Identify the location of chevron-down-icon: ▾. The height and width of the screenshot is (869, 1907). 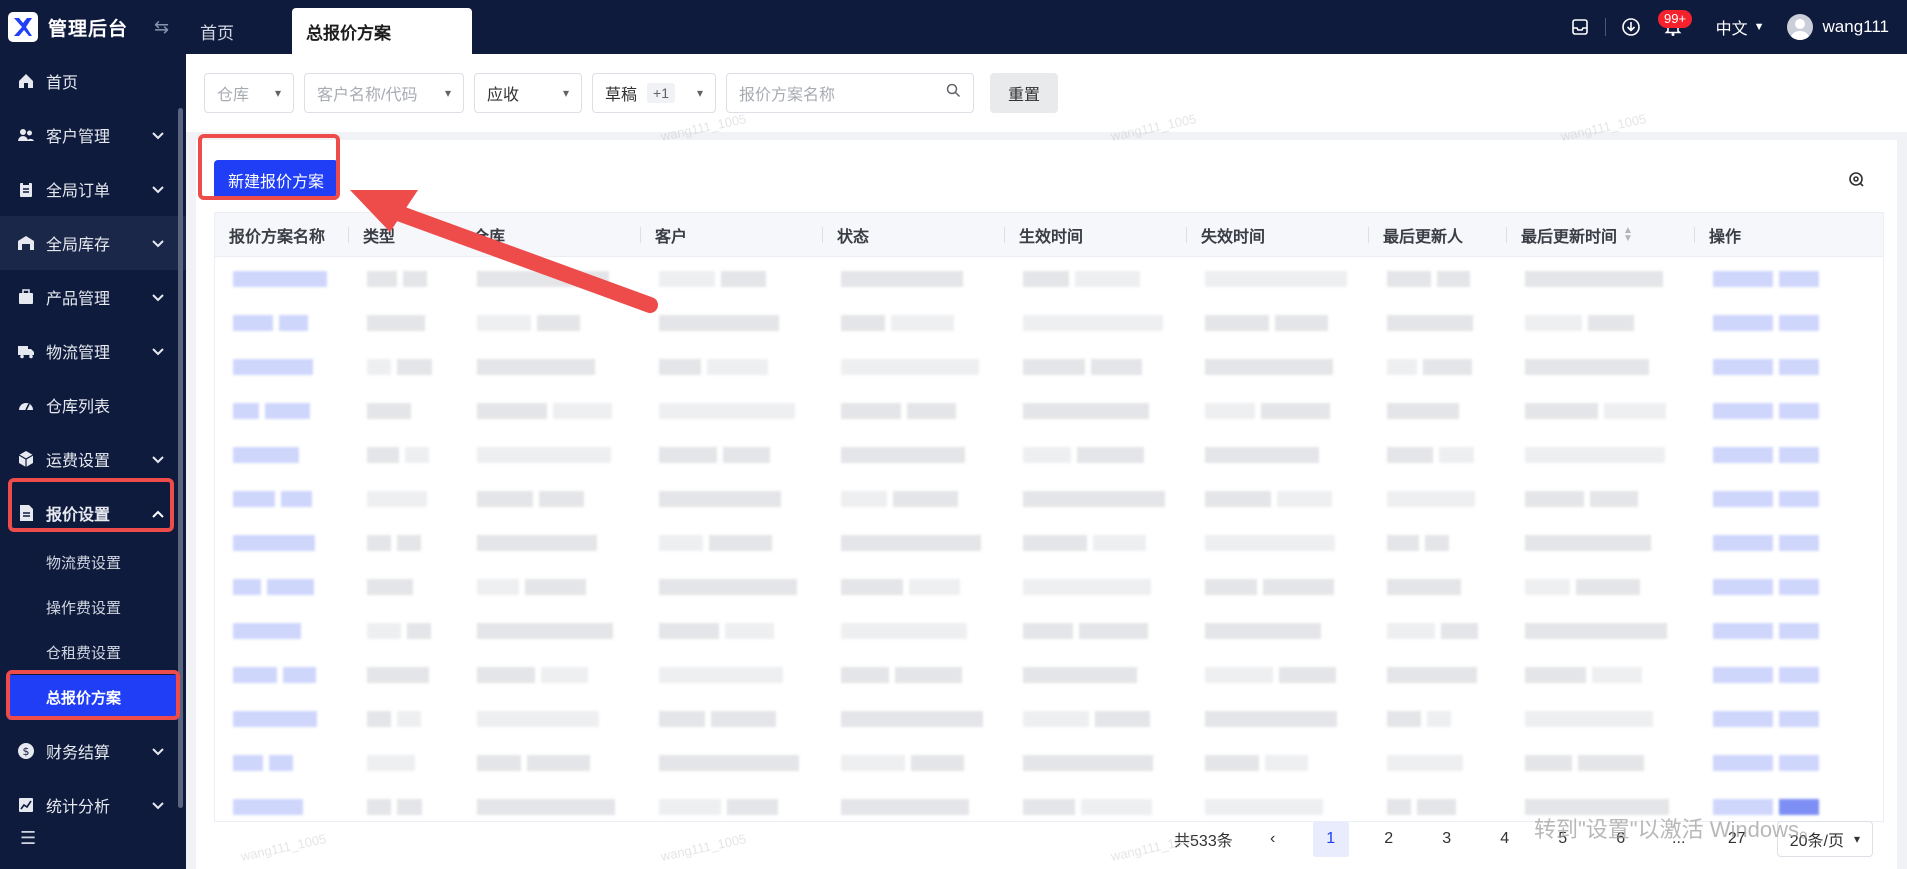
(699, 93).